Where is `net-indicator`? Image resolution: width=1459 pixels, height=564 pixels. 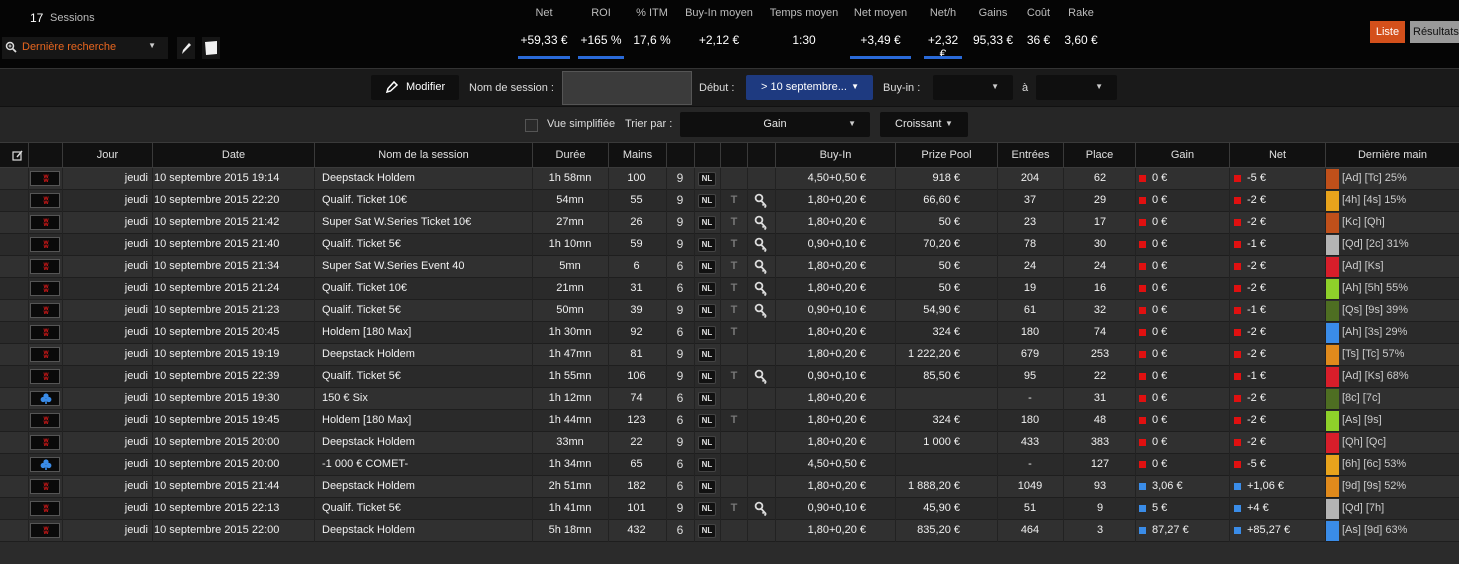
net-indicator is located at coordinates (1237, 442).